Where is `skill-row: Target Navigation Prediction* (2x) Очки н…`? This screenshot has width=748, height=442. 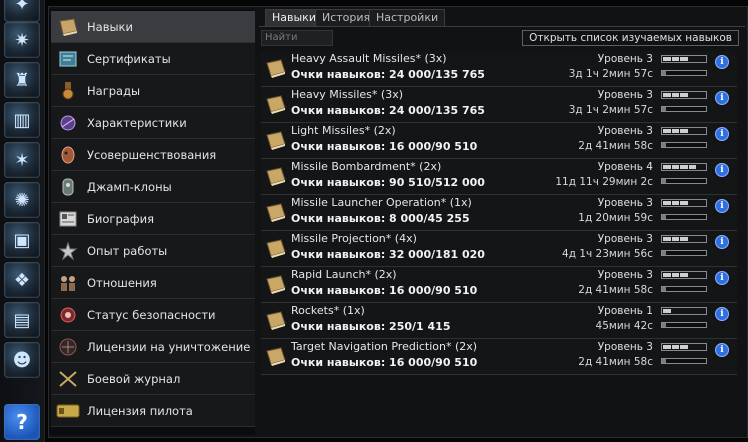 skill-row: Target Navigation Prediction* (2x) Очки н… is located at coordinates (499, 357).